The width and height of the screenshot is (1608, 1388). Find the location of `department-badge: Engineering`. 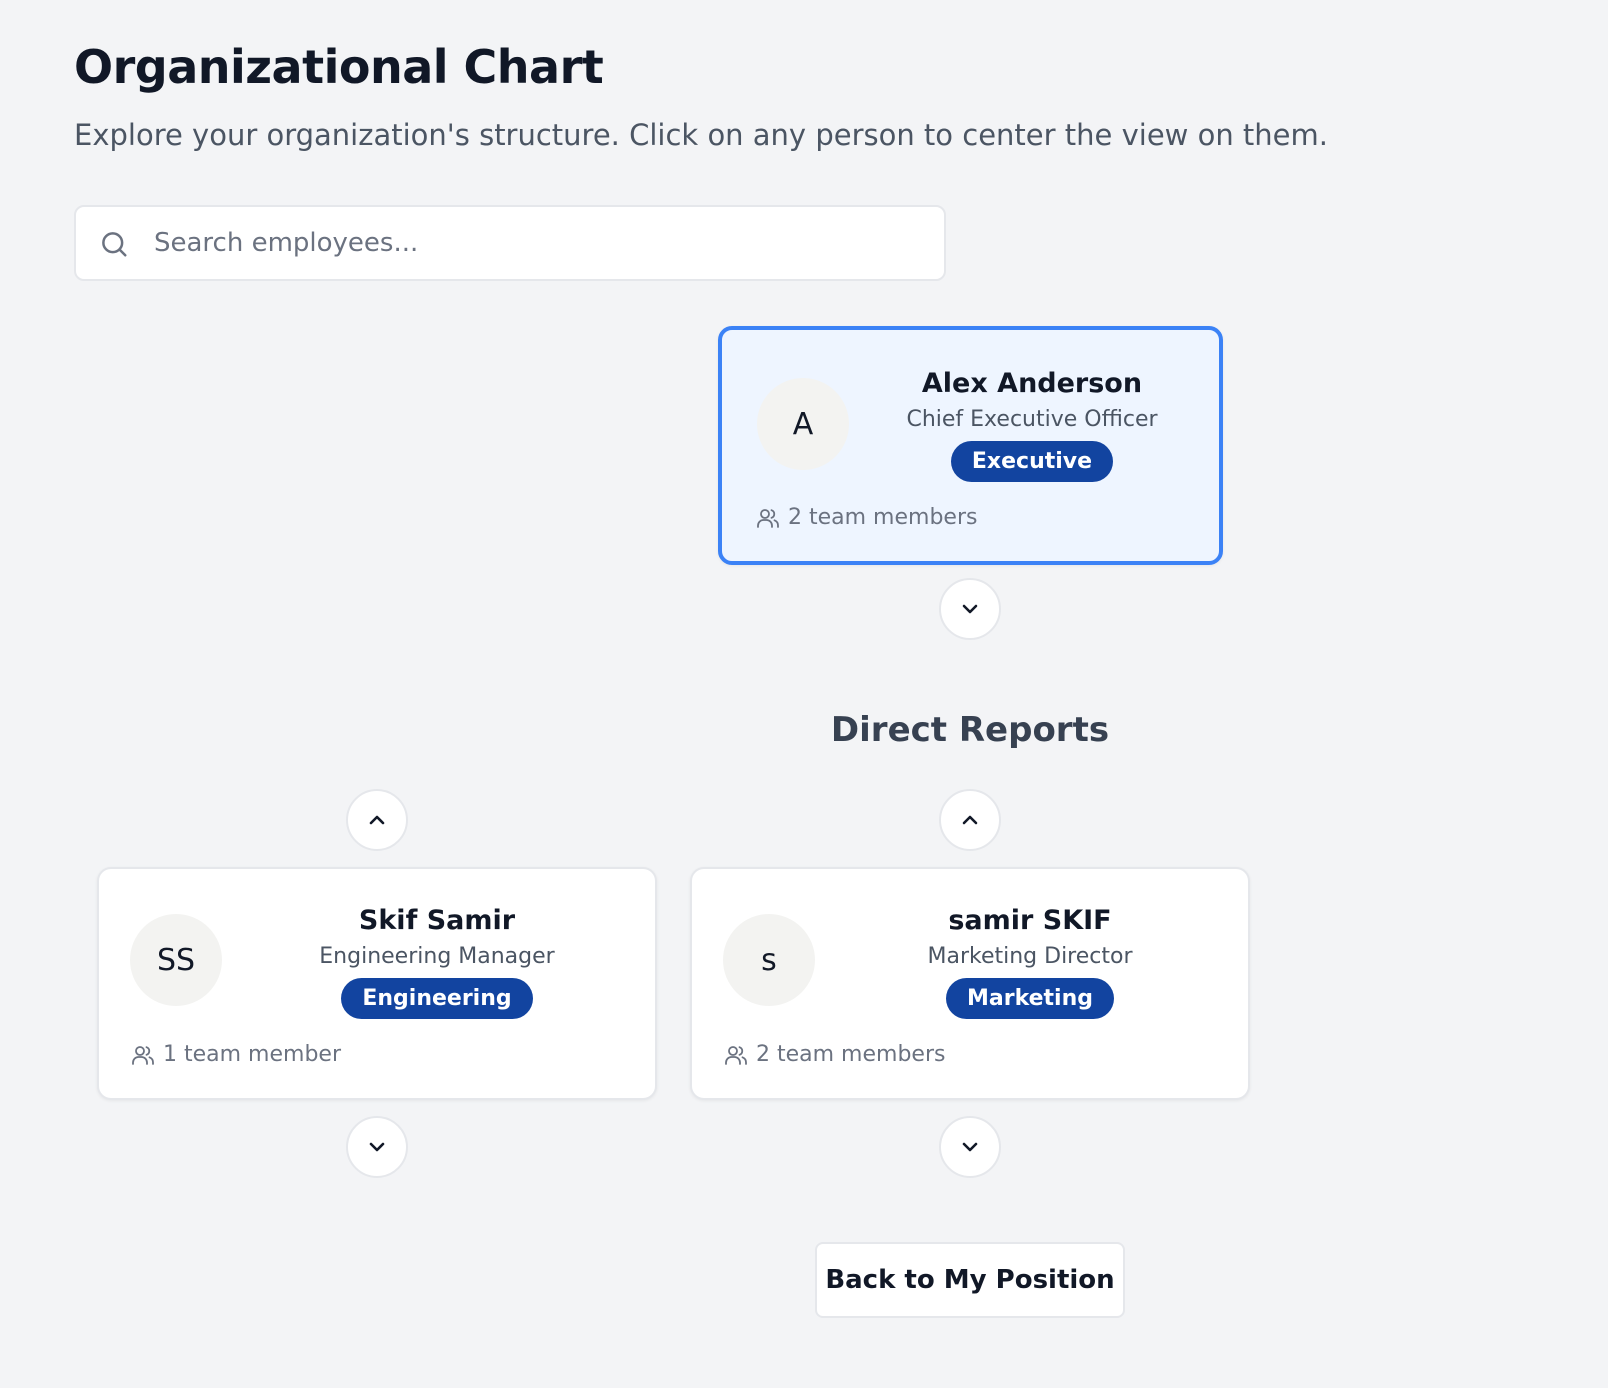

department-badge: Engineering is located at coordinates (437, 998).